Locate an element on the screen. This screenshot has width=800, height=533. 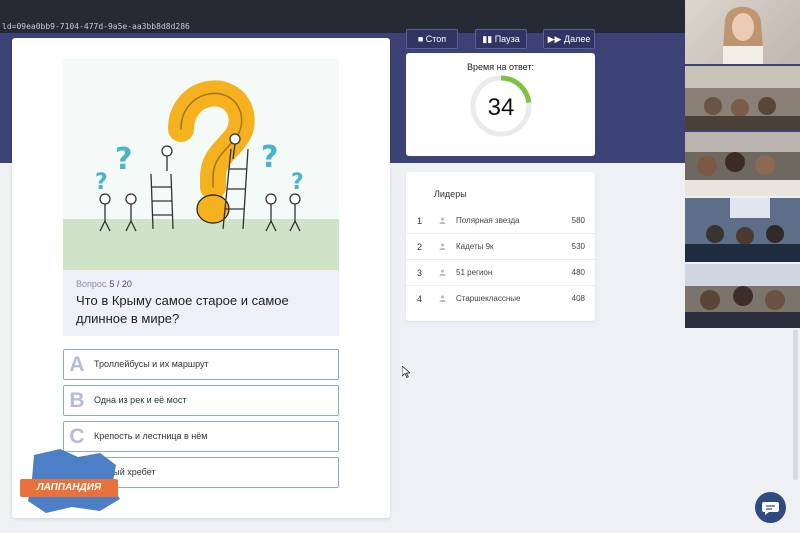
answer-option-a: A Троллейбусы и их маршрут is located at coordinates (201, 364).